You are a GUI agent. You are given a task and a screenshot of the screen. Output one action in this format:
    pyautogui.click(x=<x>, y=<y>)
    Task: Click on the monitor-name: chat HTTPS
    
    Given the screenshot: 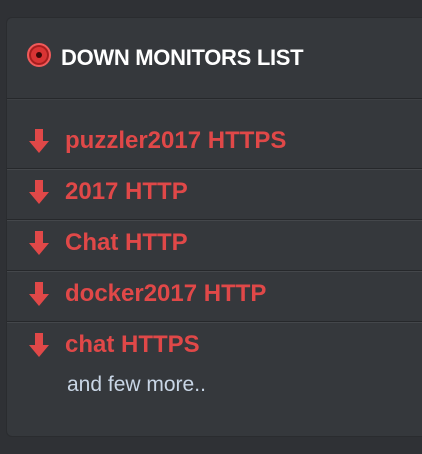 What is the action you would take?
    pyautogui.click(x=132, y=344)
    